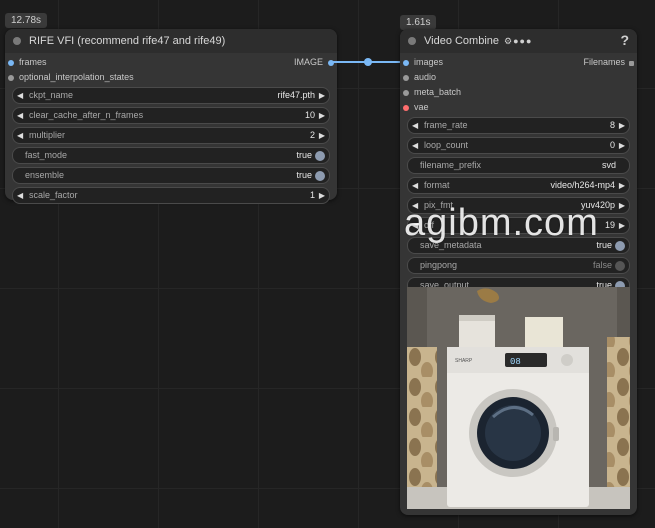 Image resolution: width=655 pixels, height=528 pixels. Describe the element at coordinates (624, 40) in the screenshot. I see `help-icon: ?` at that location.